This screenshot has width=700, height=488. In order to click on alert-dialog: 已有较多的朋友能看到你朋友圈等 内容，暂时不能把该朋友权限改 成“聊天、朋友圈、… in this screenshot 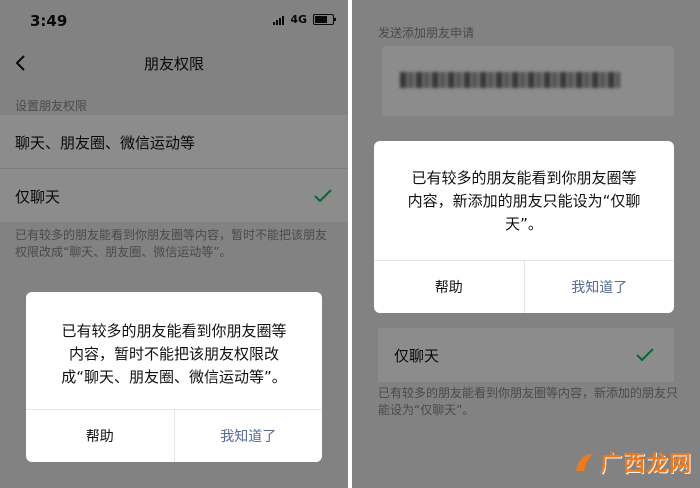, I will do `click(174, 377)`.